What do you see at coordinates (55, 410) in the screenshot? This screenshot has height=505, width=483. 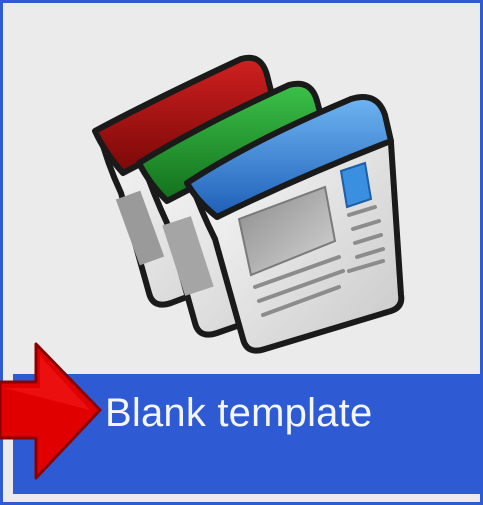 I see `red-arrow-icon` at bounding box center [55, 410].